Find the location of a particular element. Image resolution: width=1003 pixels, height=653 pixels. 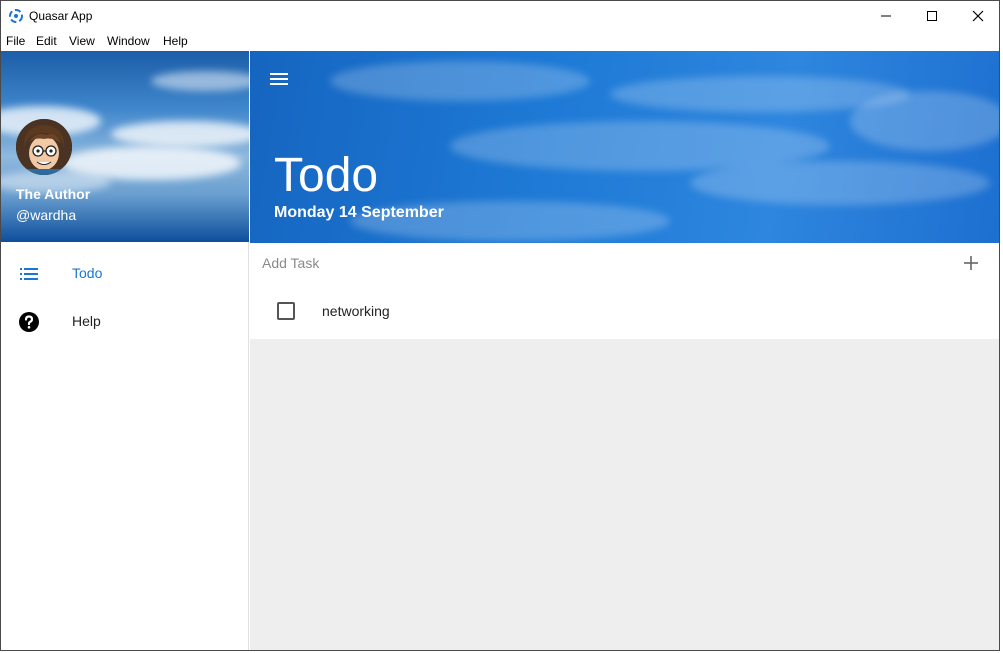

window-title: Quasar App is located at coordinates (61, 16).